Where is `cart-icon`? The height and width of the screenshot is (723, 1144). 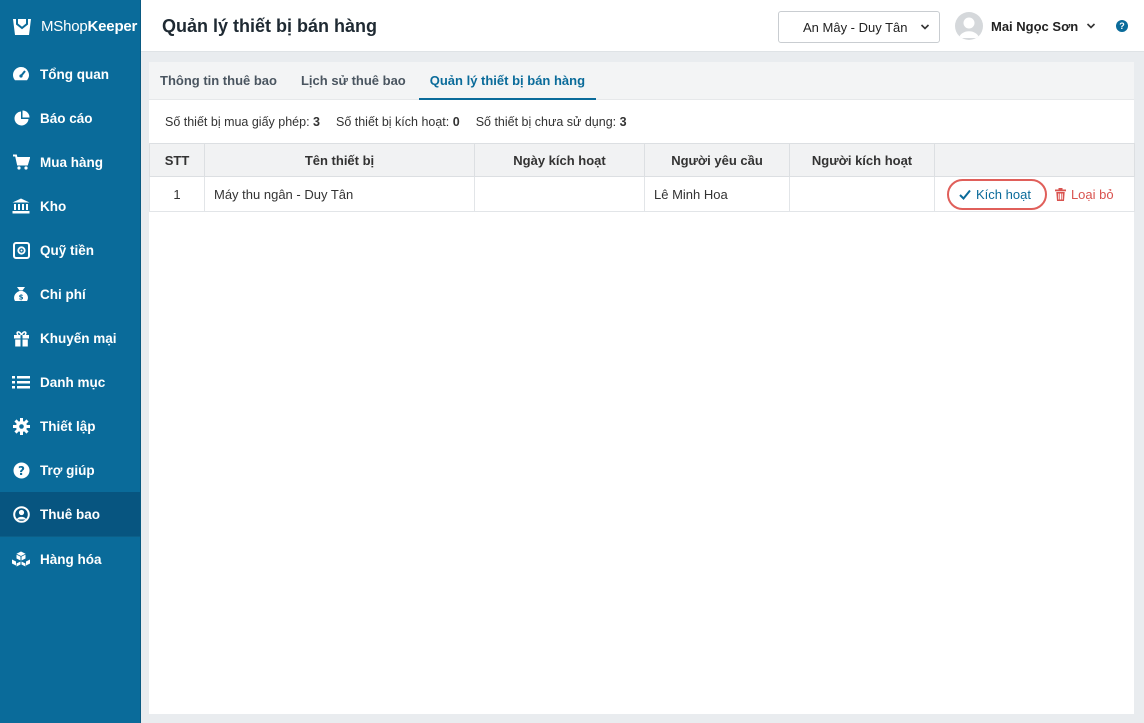
cart-icon is located at coordinates (21, 162).